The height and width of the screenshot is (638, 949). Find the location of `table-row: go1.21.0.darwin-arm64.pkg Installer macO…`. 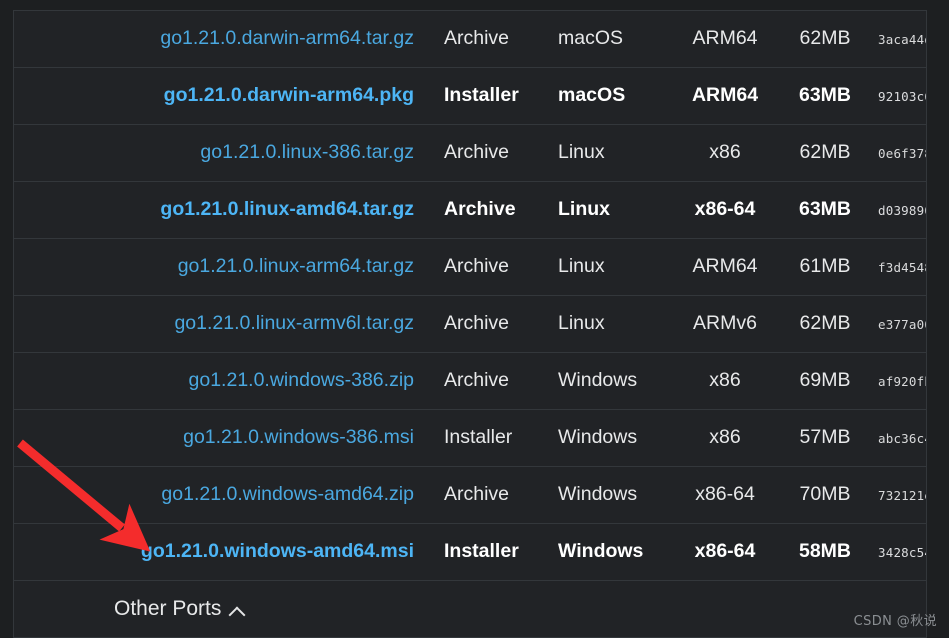

table-row: go1.21.0.darwin-arm64.pkg Installer macO… is located at coordinates (470, 96).